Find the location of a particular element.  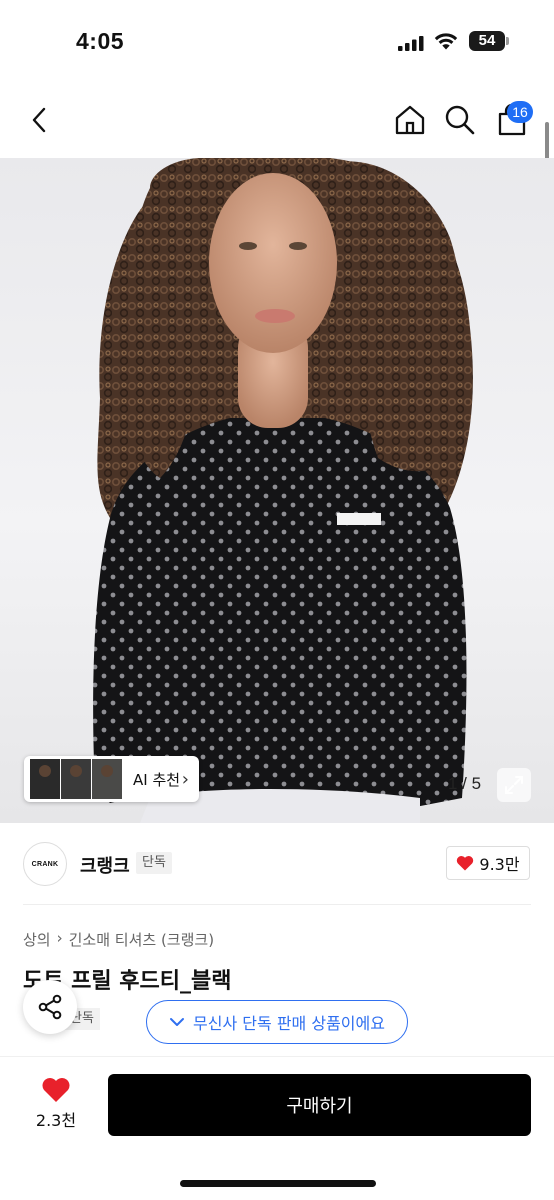

image-page-counter: 1 / 5 is located at coordinates (465, 783).